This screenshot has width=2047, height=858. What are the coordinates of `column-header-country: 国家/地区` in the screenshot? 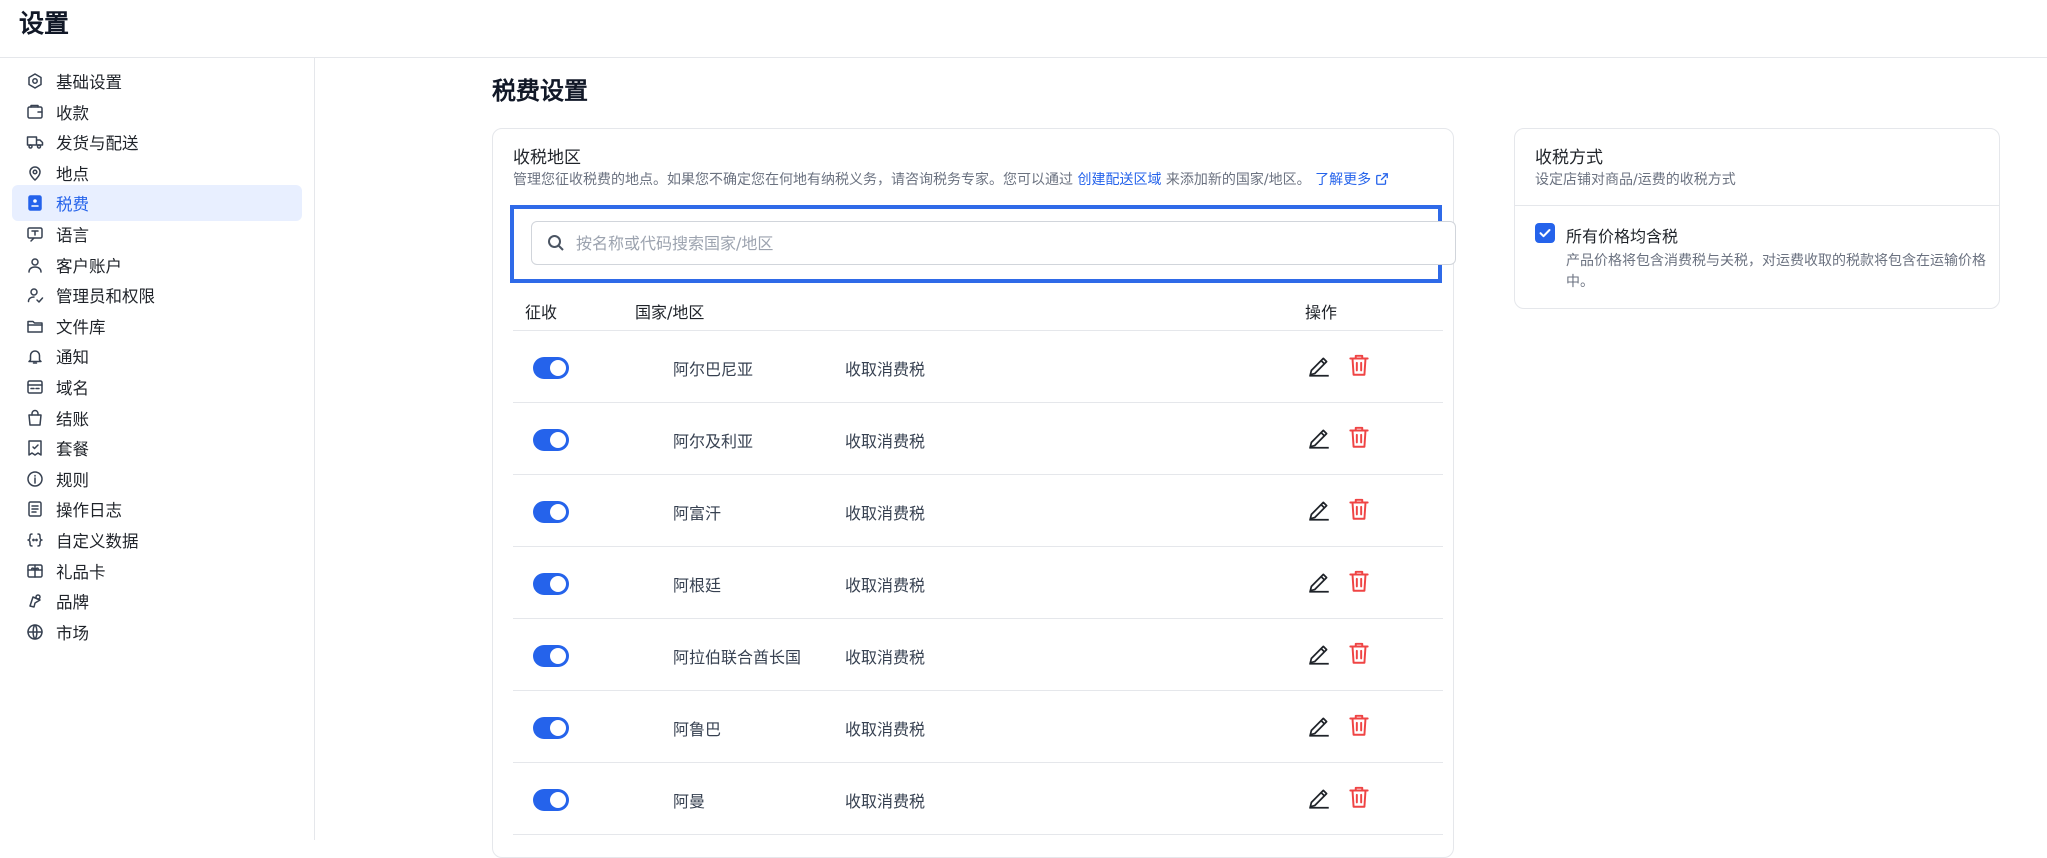 It's located at (670, 312).